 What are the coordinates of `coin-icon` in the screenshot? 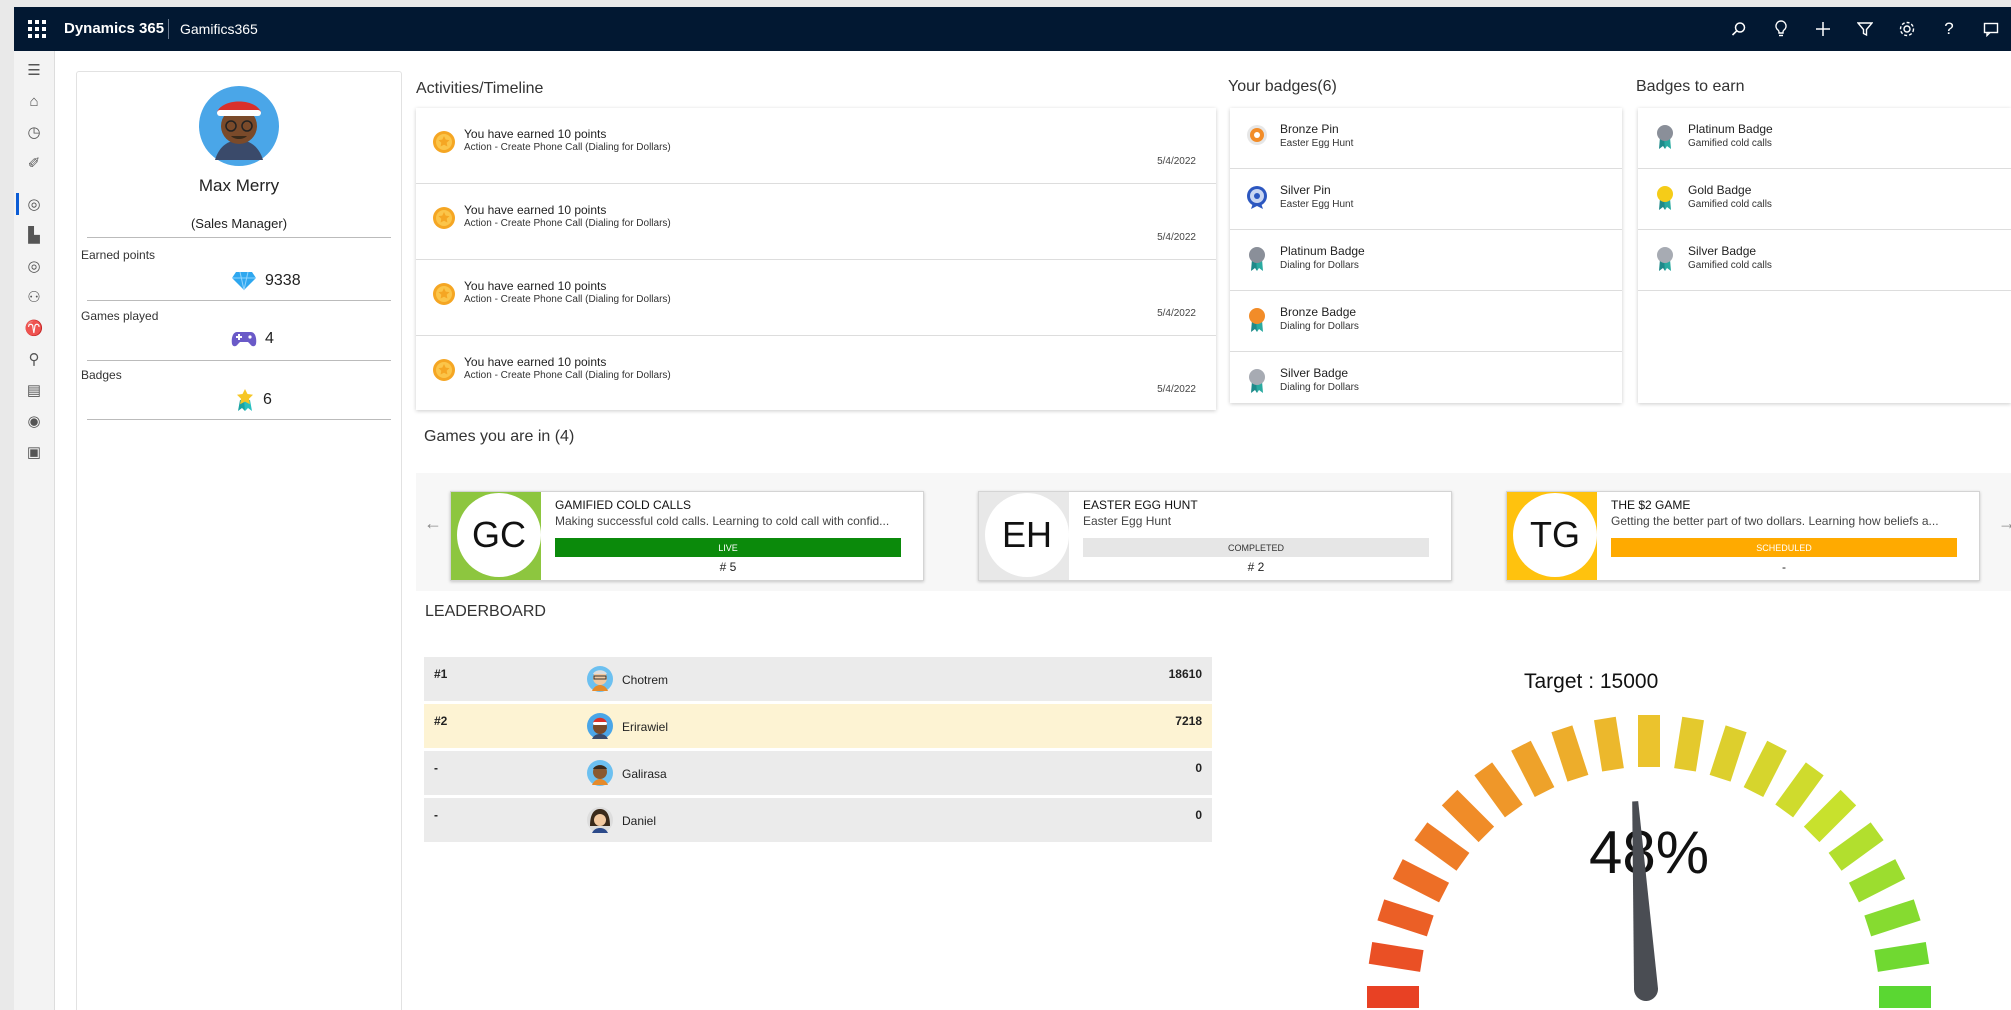 It's located at (444, 370).